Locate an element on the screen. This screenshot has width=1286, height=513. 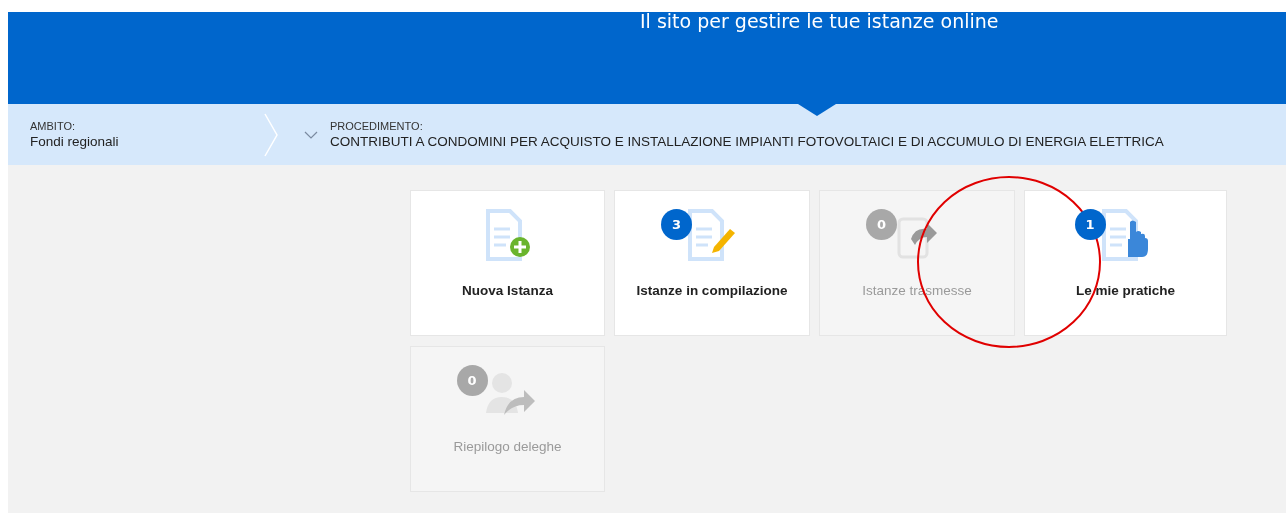
tile: 3 Istanze in compilazione is located at coordinates (712, 263).